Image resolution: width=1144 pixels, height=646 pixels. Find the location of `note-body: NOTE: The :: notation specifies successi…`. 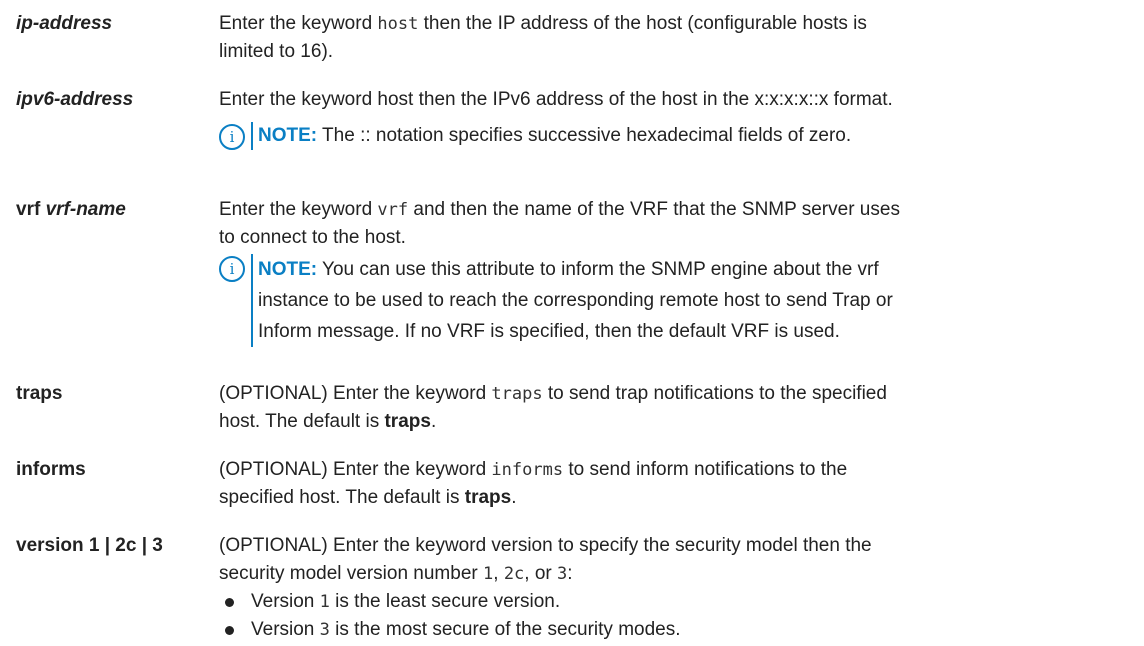

note-body: NOTE: The :: notation specifies successi… is located at coordinates (685, 136).